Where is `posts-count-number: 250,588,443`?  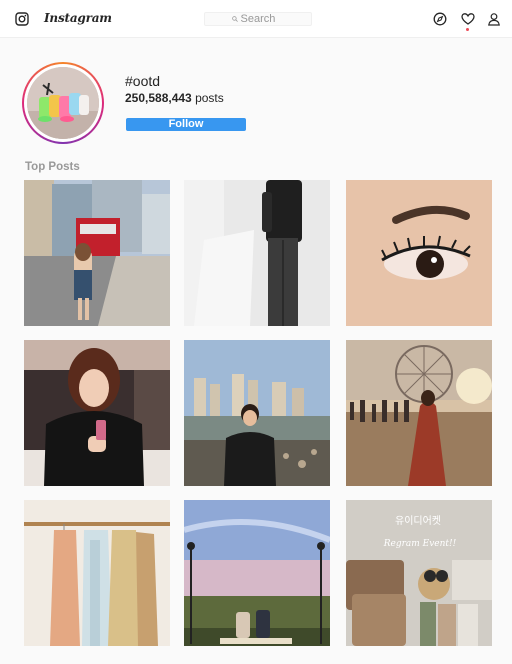
posts-count-number: 250,588,443 is located at coordinates (158, 98).